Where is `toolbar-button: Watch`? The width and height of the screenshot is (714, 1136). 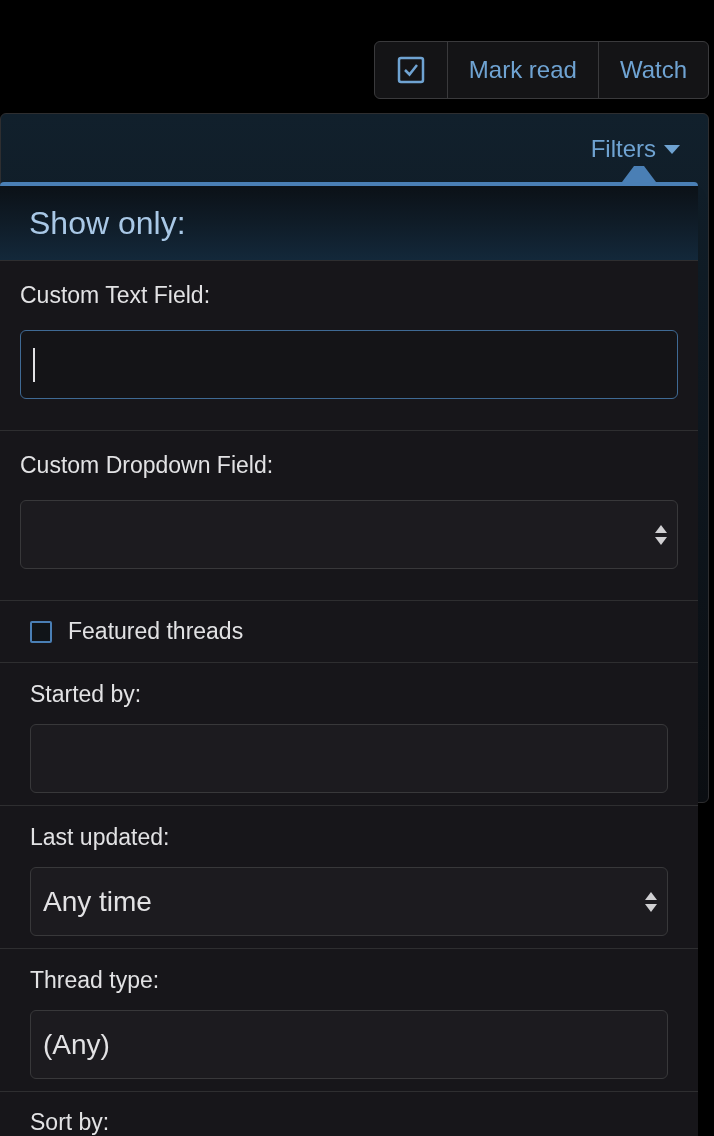
toolbar-button: Watch is located at coordinates (652, 70).